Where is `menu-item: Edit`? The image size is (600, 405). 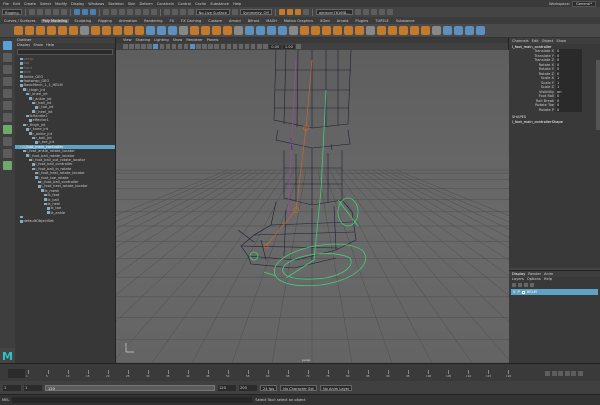
menu-item: Edit is located at coordinates (16, 4).